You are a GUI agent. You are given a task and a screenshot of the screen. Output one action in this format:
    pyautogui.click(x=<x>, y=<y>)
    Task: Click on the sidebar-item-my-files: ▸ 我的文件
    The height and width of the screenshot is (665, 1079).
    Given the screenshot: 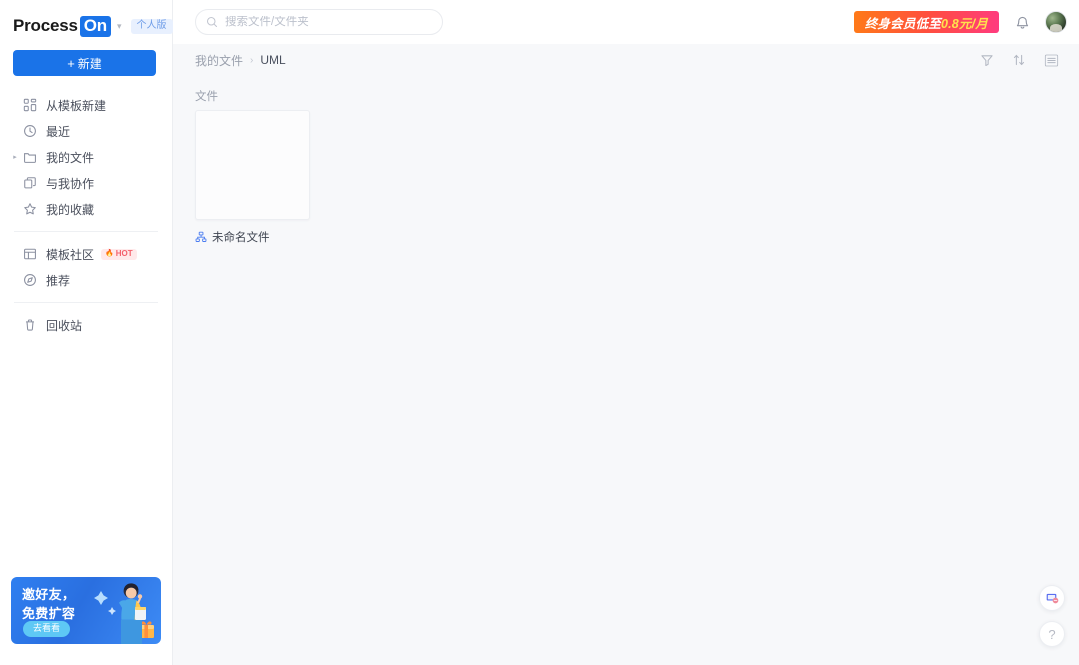 What is the action you would take?
    pyautogui.click(x=86, y=157)
    